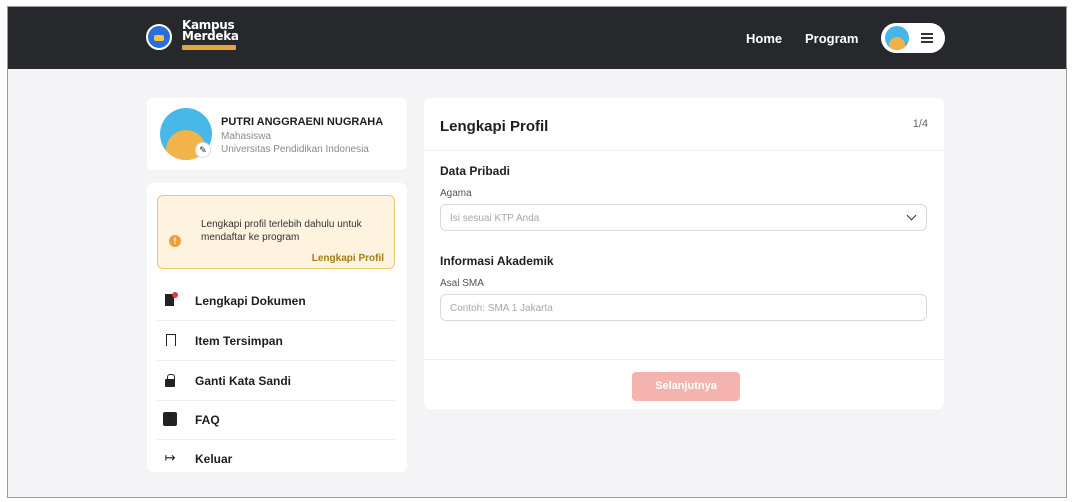 The width and height of the screenshot is (1073, 502). Describe the element at coordinates (175, 241) in the screenshot. I see `info-icon: !` at that location.